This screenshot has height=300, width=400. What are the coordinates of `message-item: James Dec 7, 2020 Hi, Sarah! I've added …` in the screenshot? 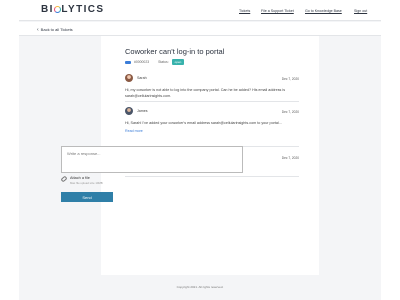 It's located at (212, 120).